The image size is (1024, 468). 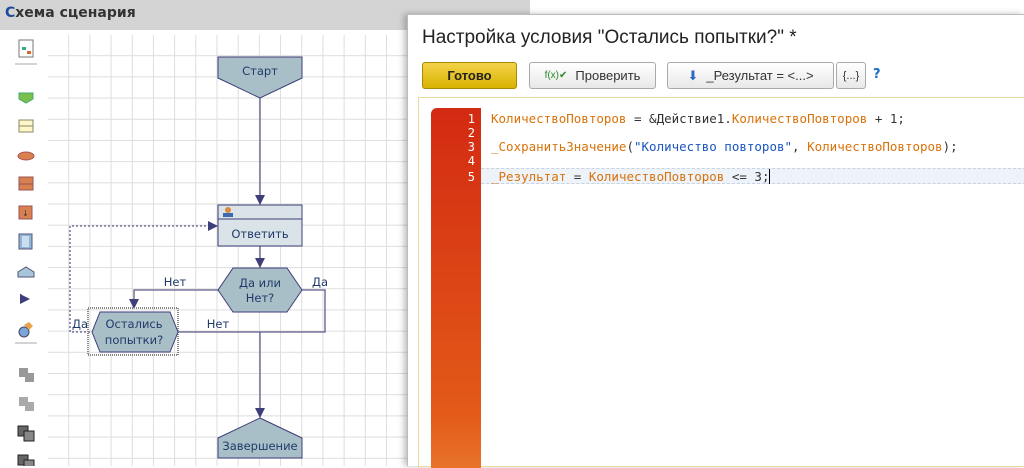 What do you see at coordinates (592, 75) in the screenshot?
I see `check-button: f(x)✔ Проверить` at bounding box center [592, 75].